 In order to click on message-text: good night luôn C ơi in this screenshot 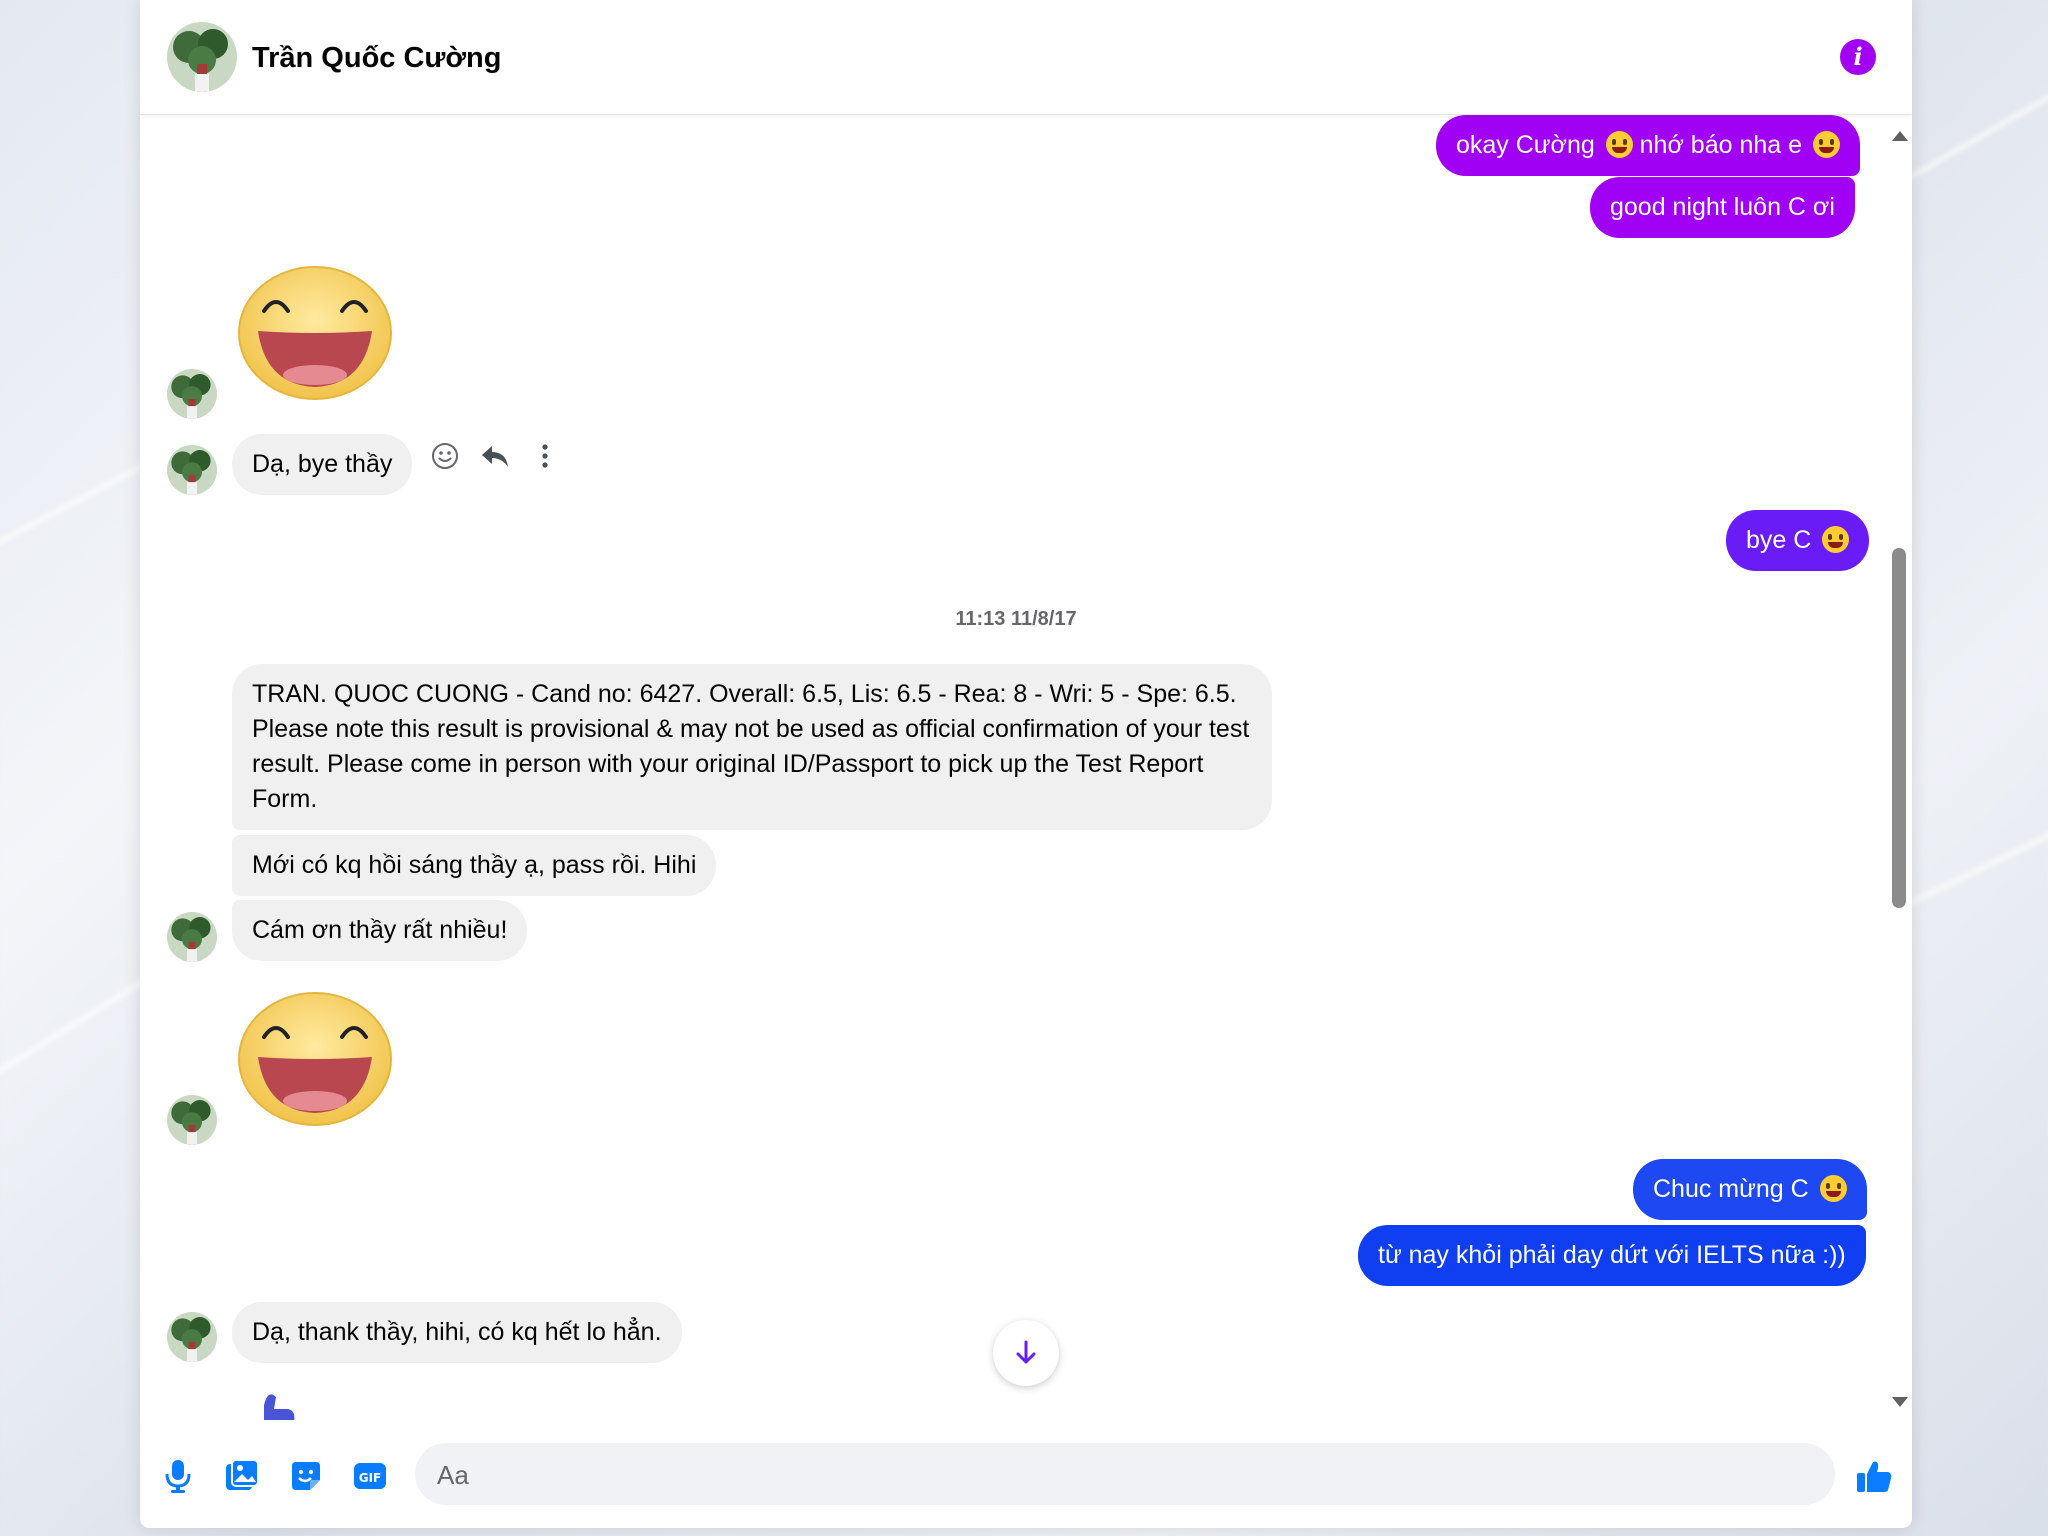, I will do `click(1722, 207)`.